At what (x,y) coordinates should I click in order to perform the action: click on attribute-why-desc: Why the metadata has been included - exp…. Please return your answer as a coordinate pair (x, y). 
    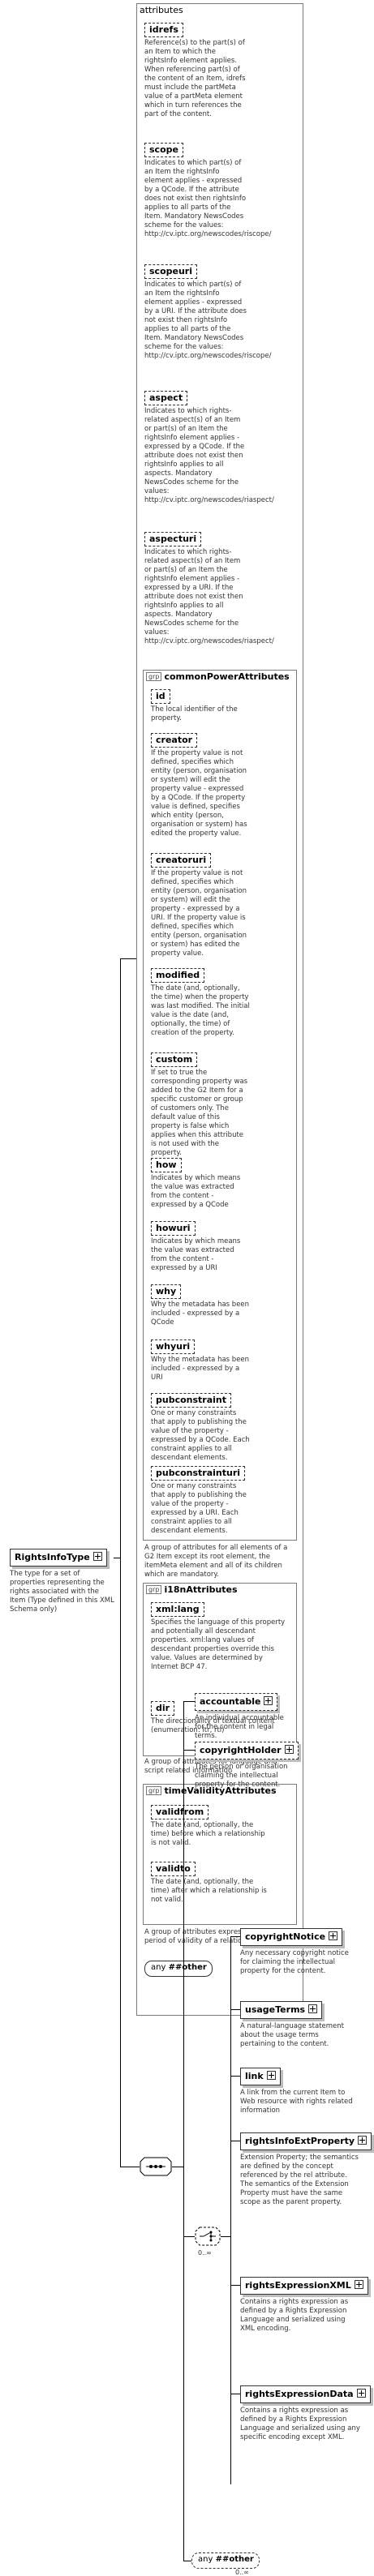
    Looking at the image, I should click on (201, 1314).